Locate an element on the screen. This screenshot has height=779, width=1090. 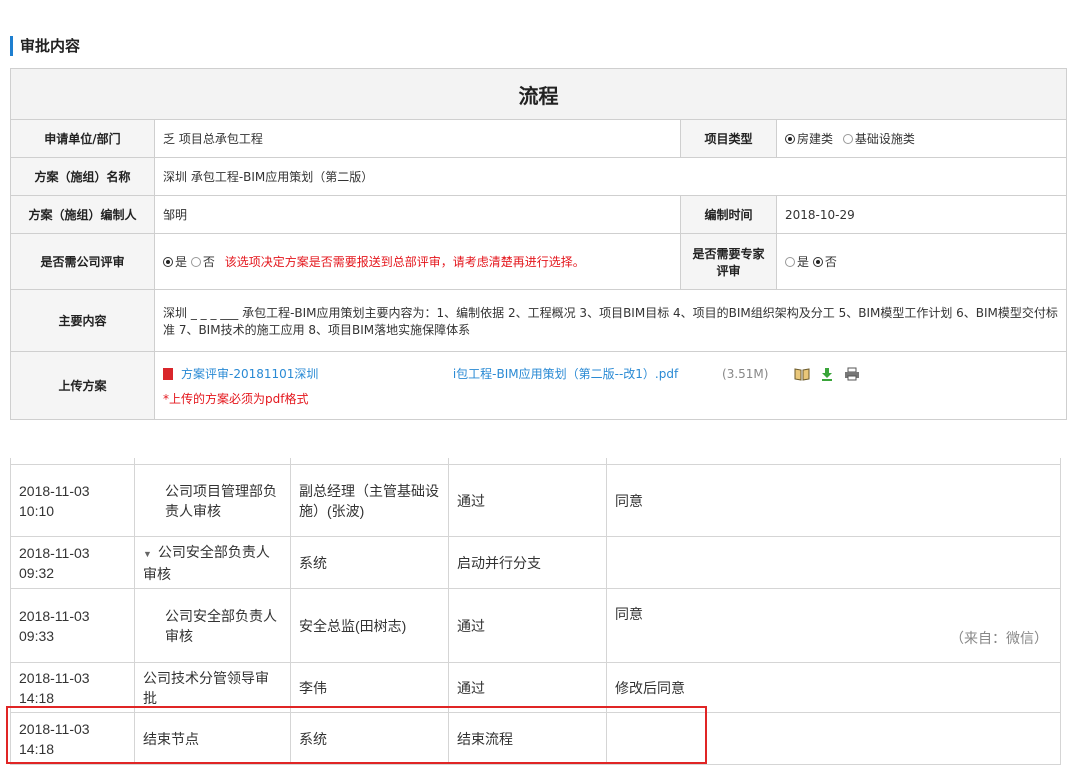
preview-book-icon is located at coordinates (802, 375).